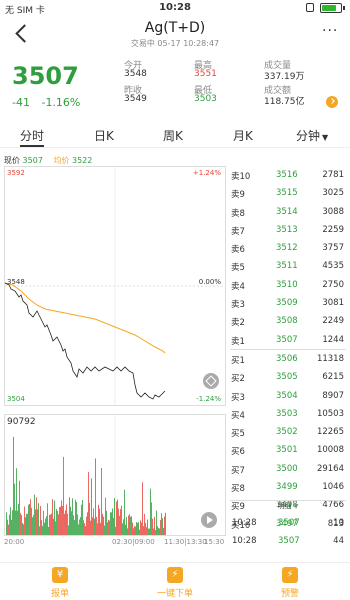 Image resolution: width=350 pixels, height=600 pixels. Describe the element at coordinates (175, 583) in the screenshot. I see `one-click-order-button: ⚡ 一键下单` at that location.